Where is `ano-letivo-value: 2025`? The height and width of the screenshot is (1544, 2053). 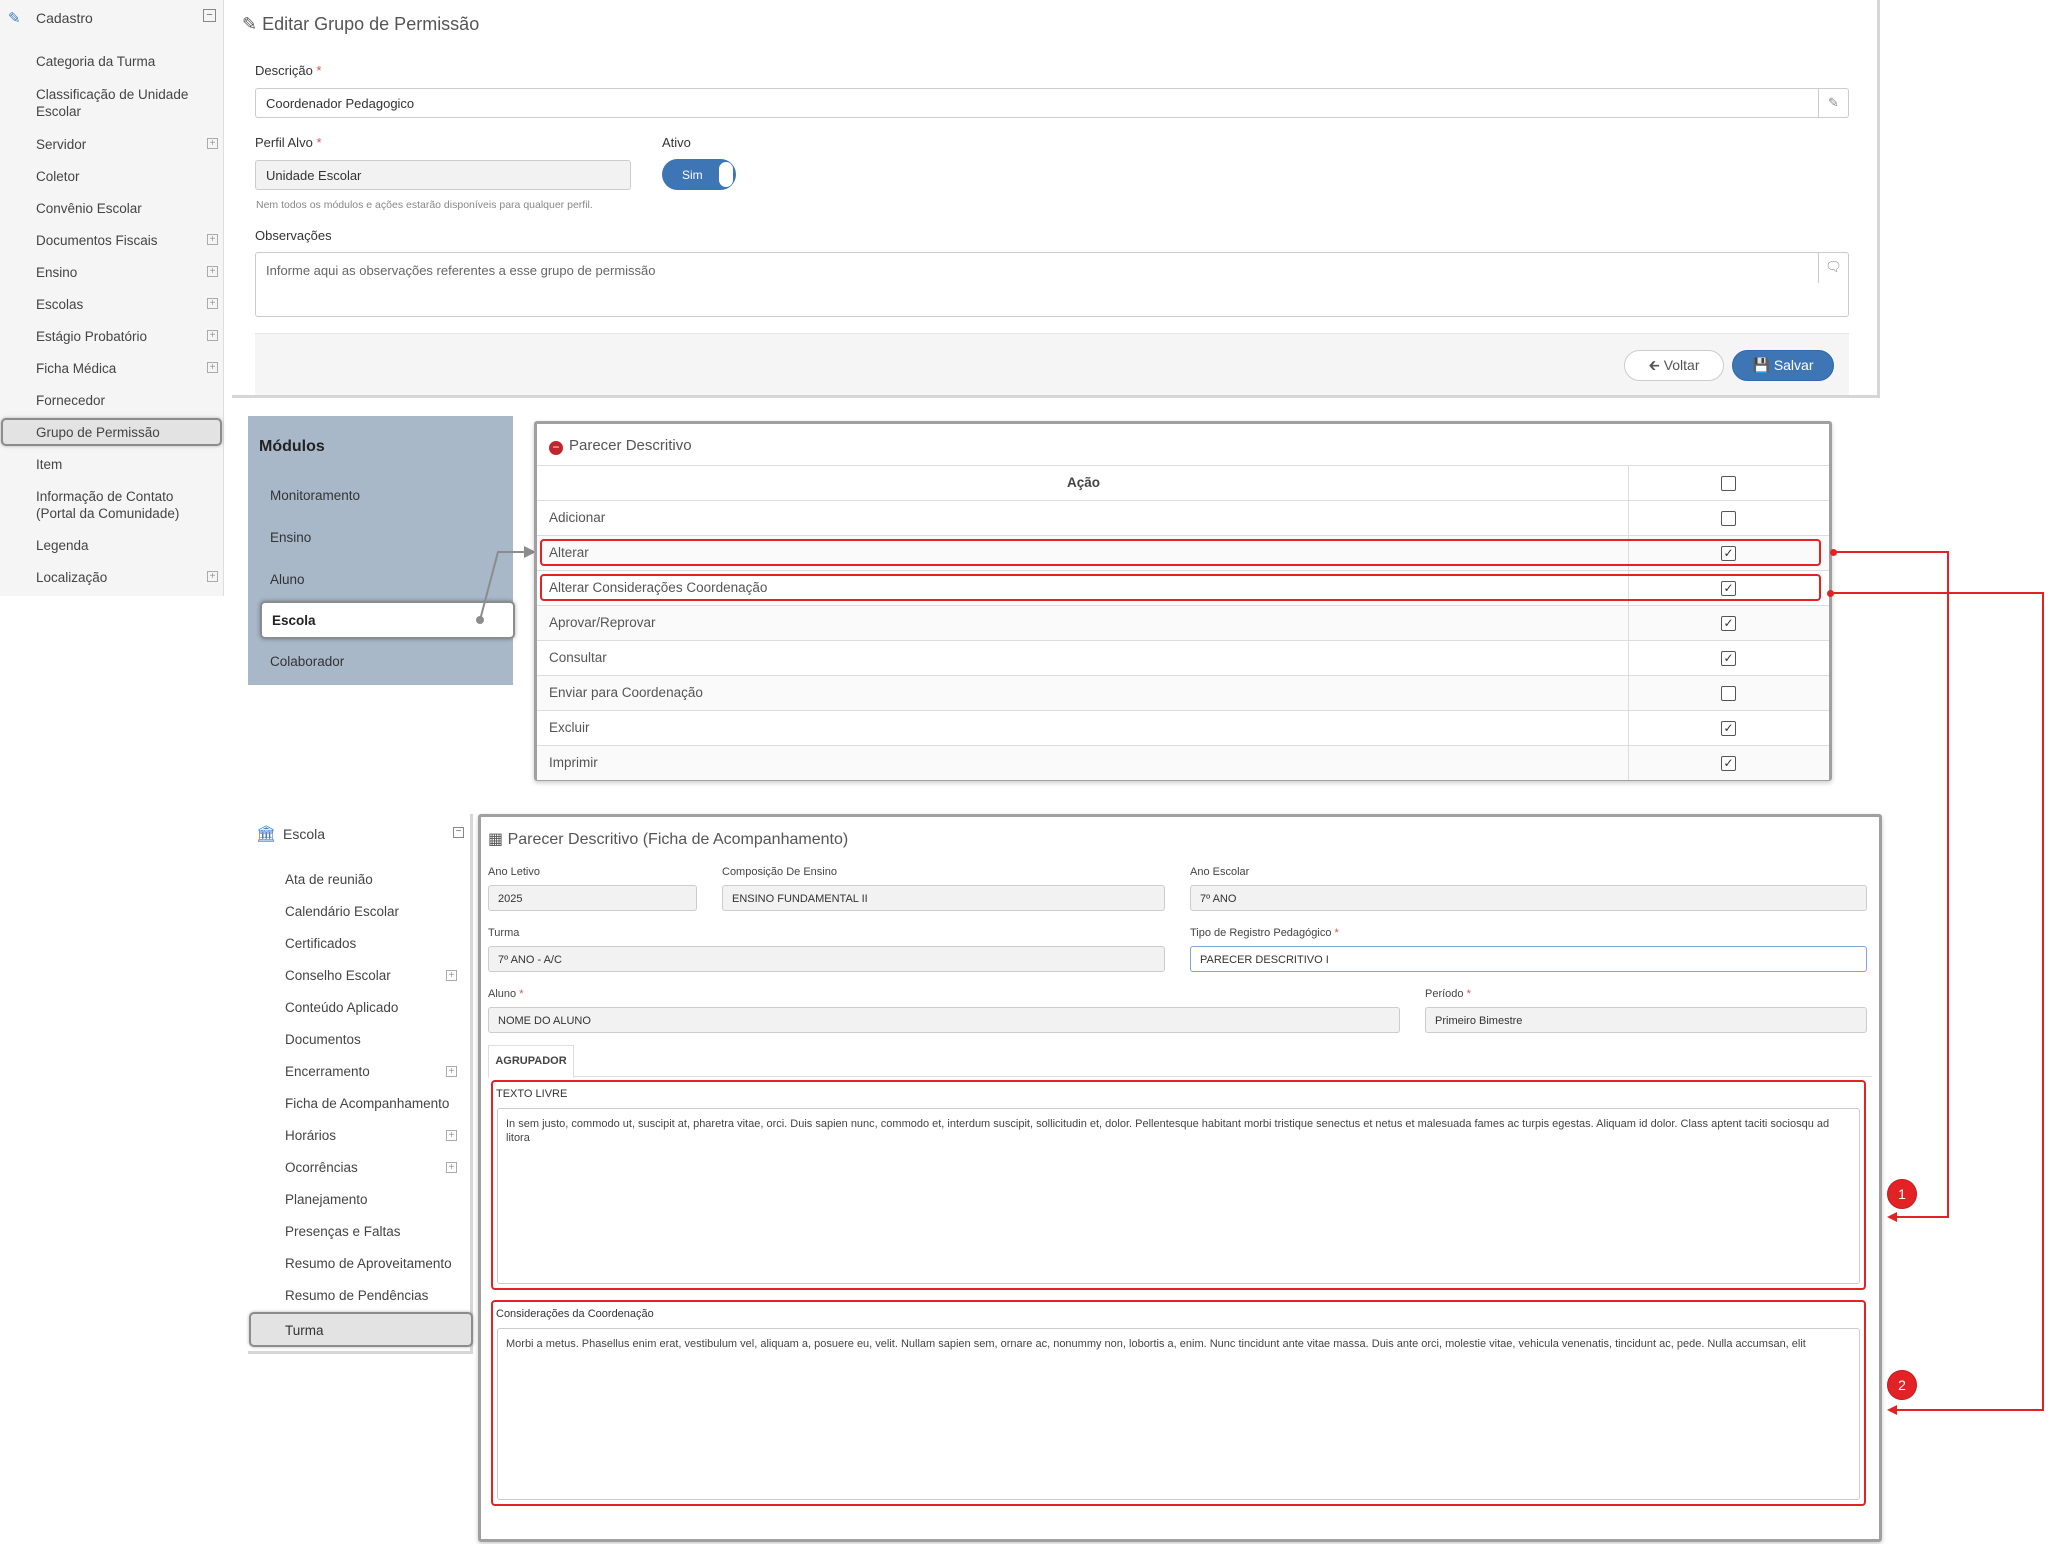
ano-letivo-value: 2025 is located at coordinates (510, 899).